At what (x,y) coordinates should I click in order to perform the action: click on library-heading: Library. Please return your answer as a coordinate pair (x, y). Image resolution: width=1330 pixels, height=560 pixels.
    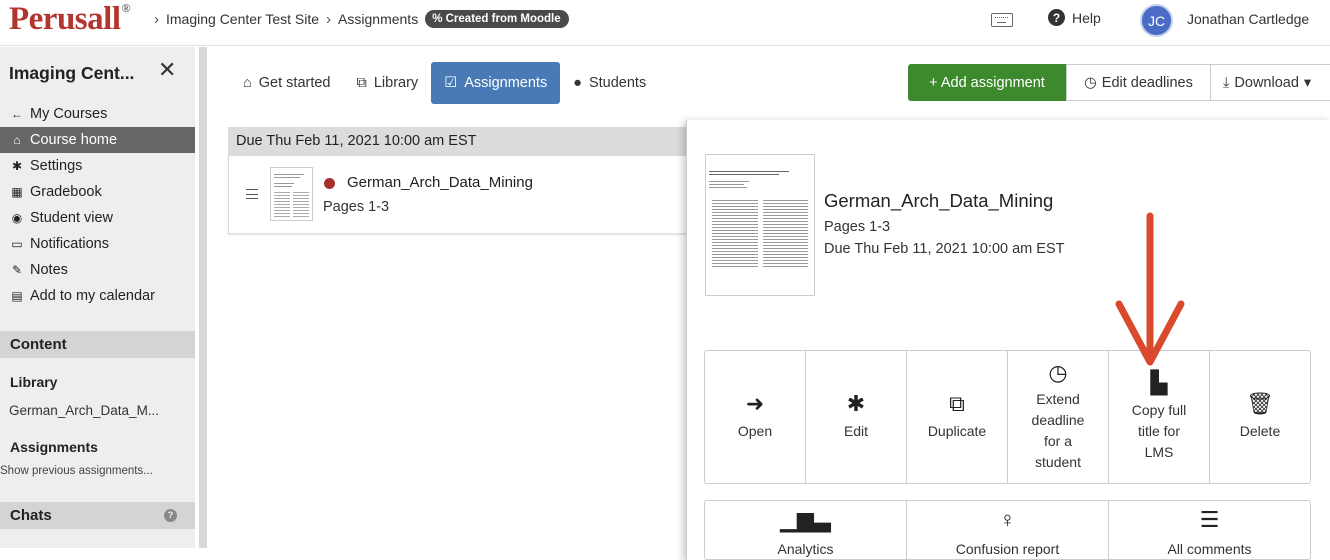
    Looking at the image, I should click on (34, 382).